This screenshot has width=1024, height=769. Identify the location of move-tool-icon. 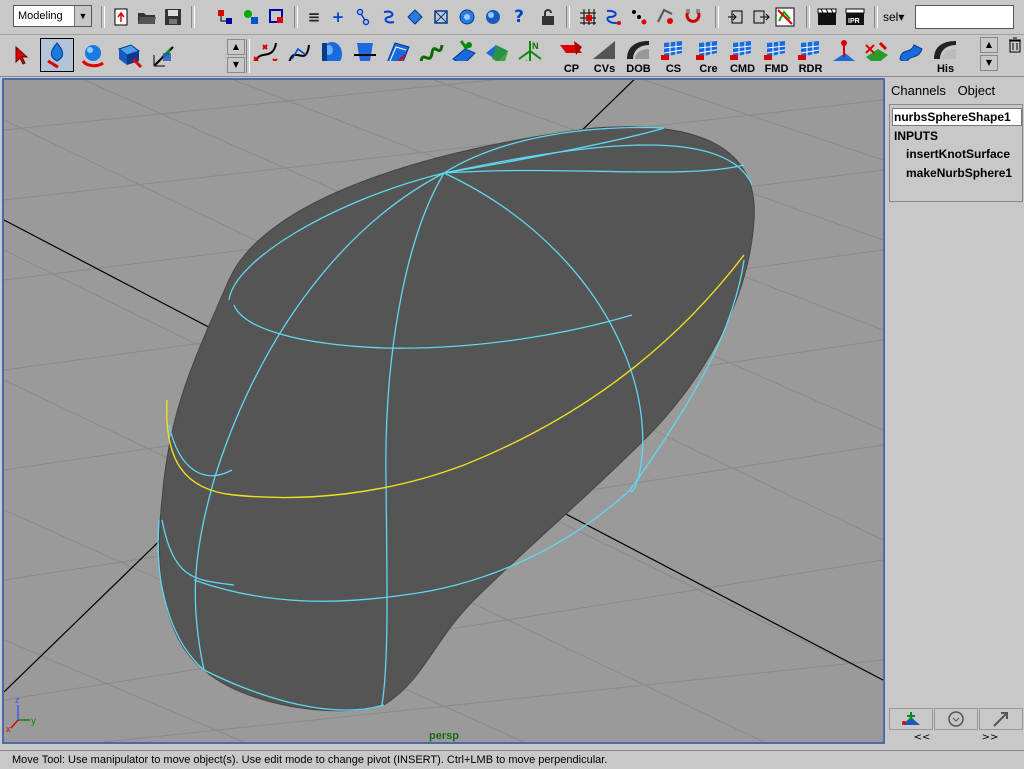
(165, 55).